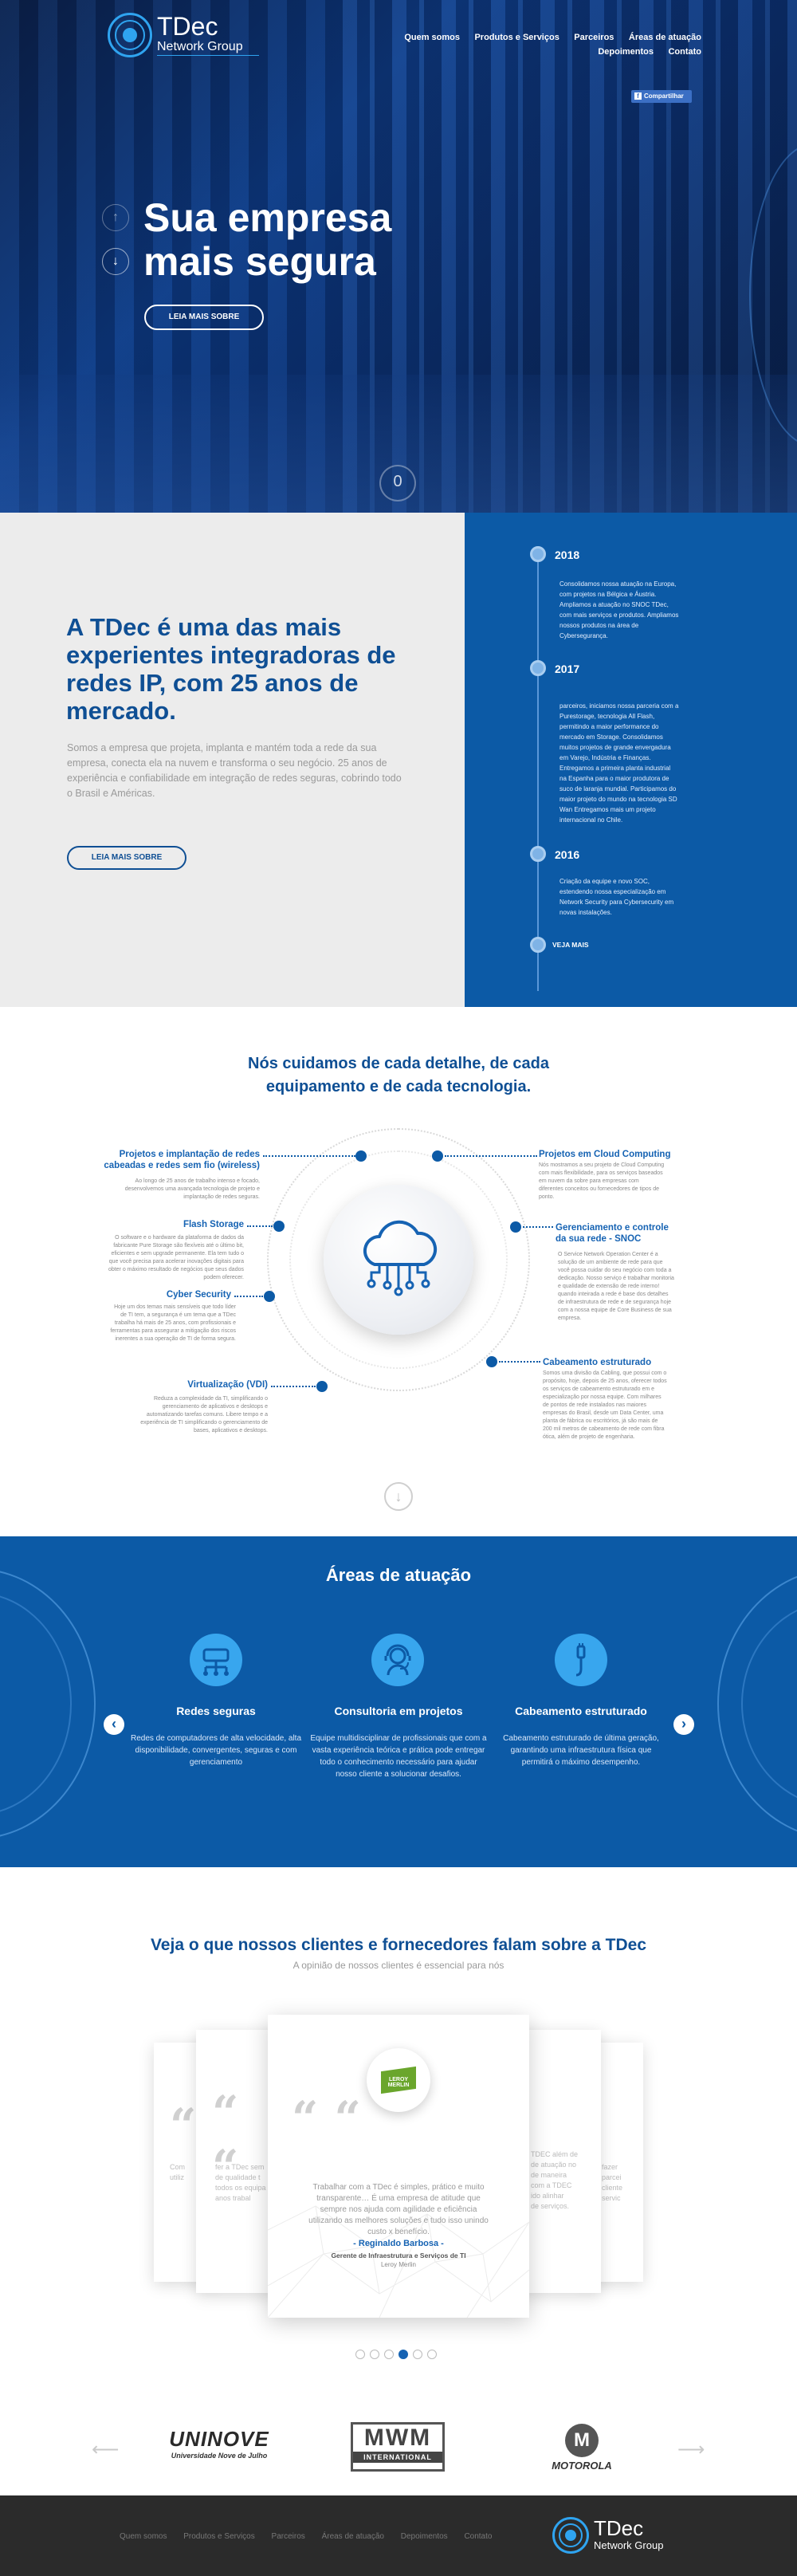 The image size is (797, 2576). I want to click on nav-produtos: Produtos e Serviços, so click(517, 38).